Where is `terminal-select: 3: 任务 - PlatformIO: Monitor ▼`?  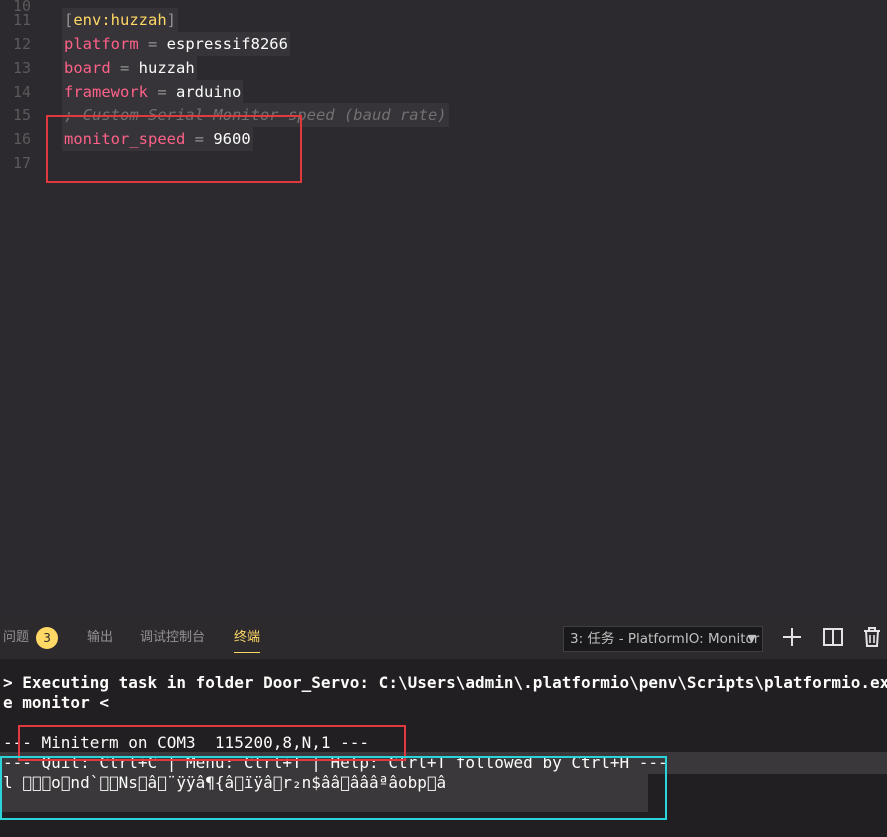
terminal-select: 3: 任务 - PlatformIO: Monitor ▼ is located at coordinates (663, 639).